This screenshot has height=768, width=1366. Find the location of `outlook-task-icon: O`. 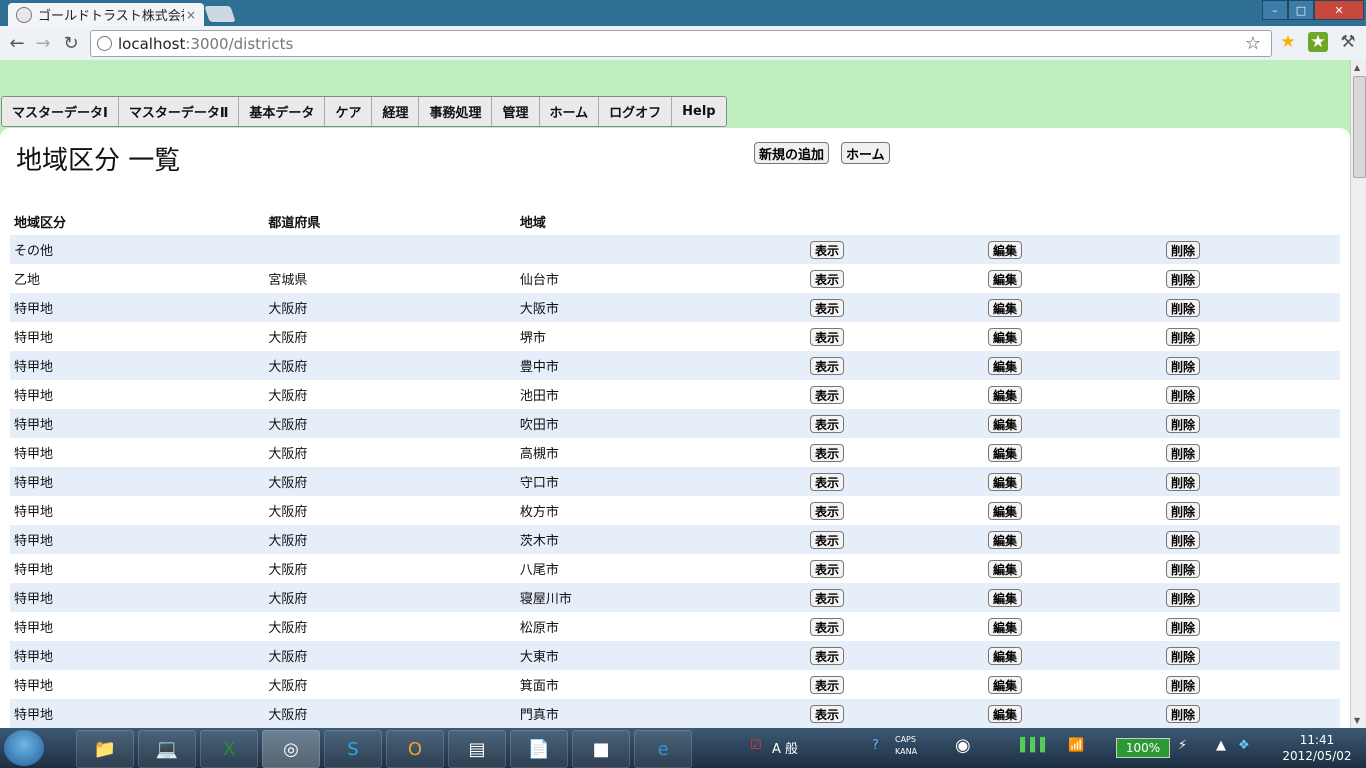

outlook-task-icon: O is located at coordinates (415, 749).